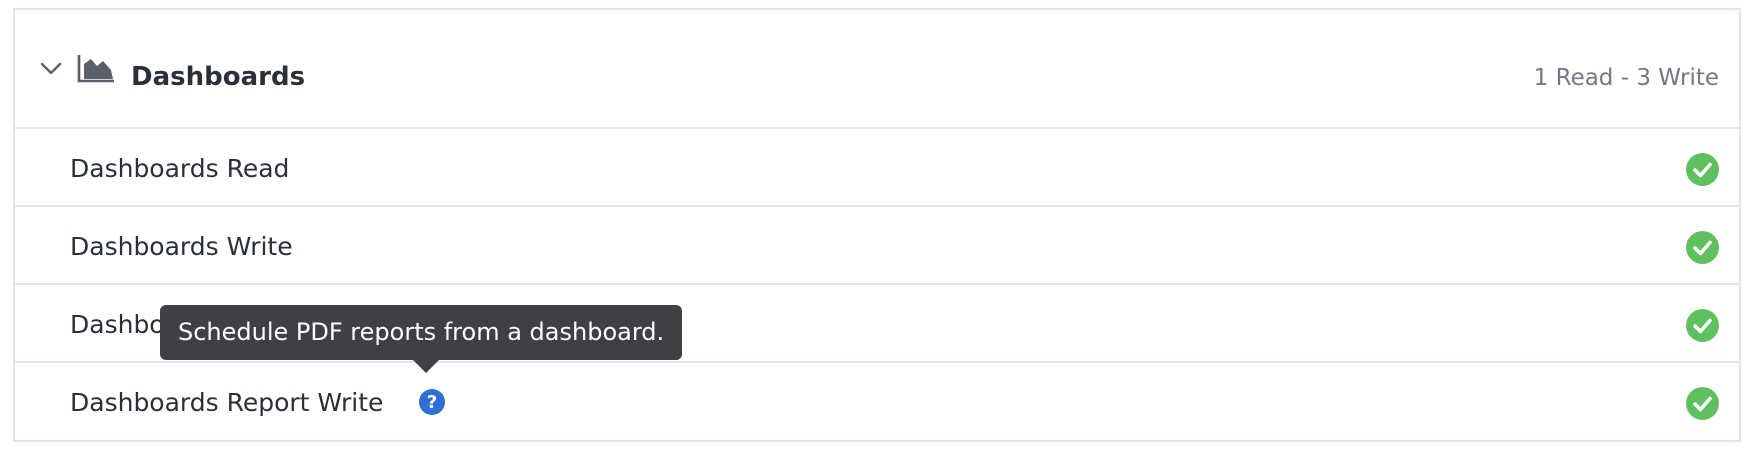  What do you see at coordinates (227, 402) in the screenshot?
I see `permission-label: Dashboards Report Write` at bounding box center [227, 402].